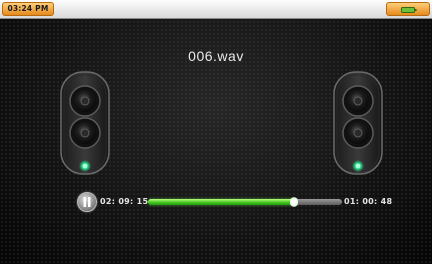  Describe the element at coordinates (85, 123) in the screenshot. I see `left-speaker-icon` at that location.